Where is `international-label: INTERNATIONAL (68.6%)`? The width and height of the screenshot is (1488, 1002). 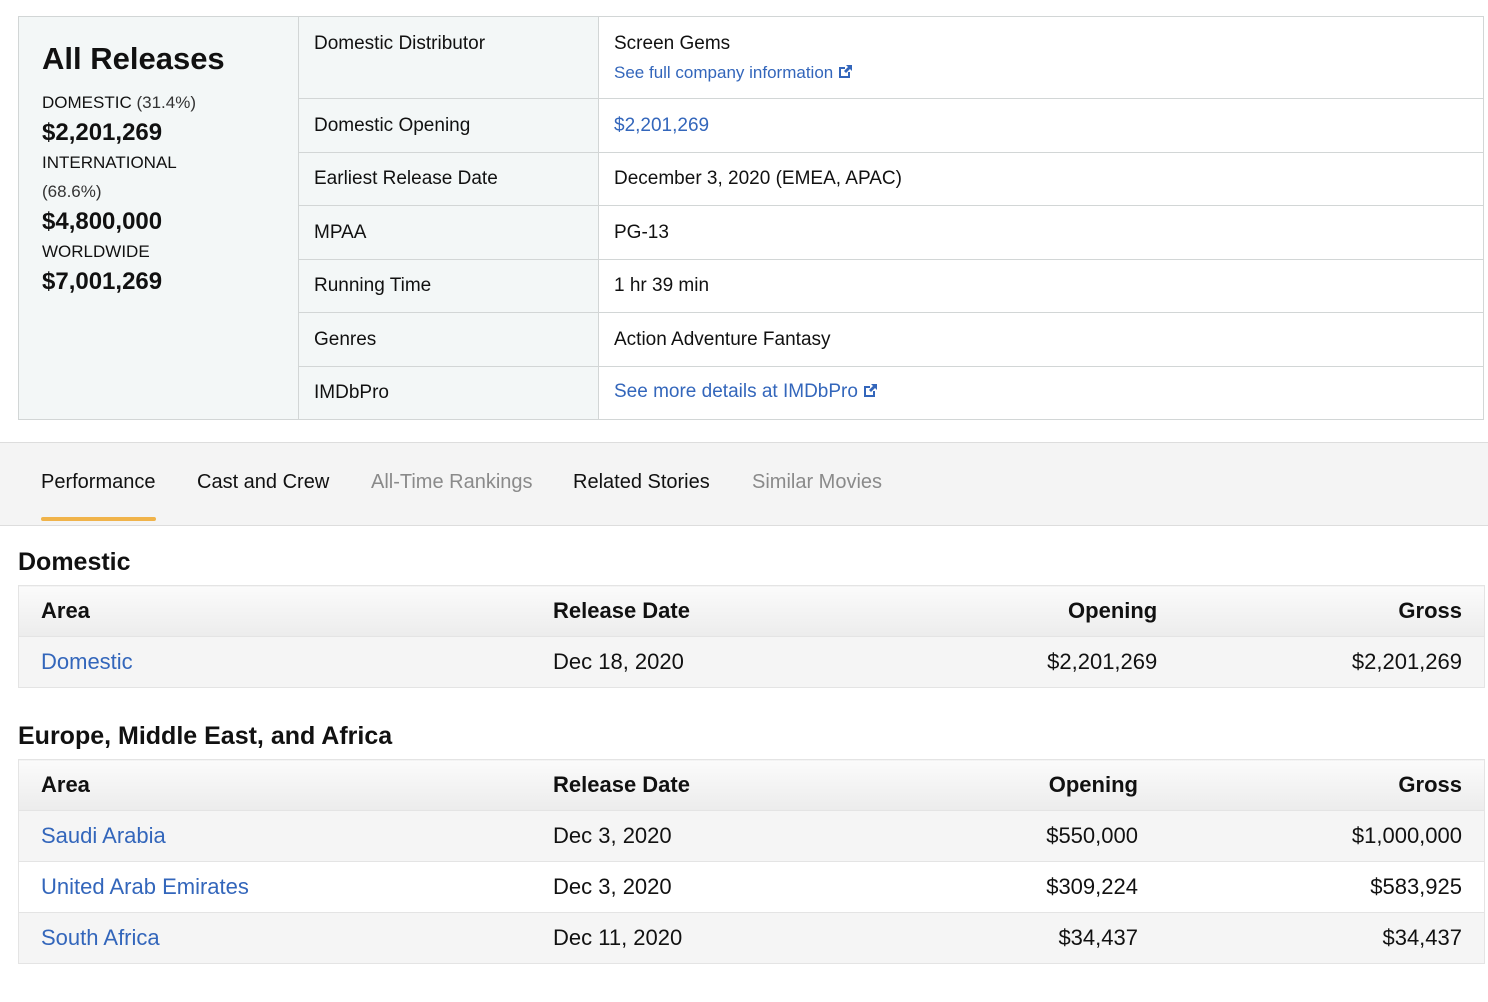
international-label: INTERNATIONAL (68.6%) is located at coordinates (127, 177).